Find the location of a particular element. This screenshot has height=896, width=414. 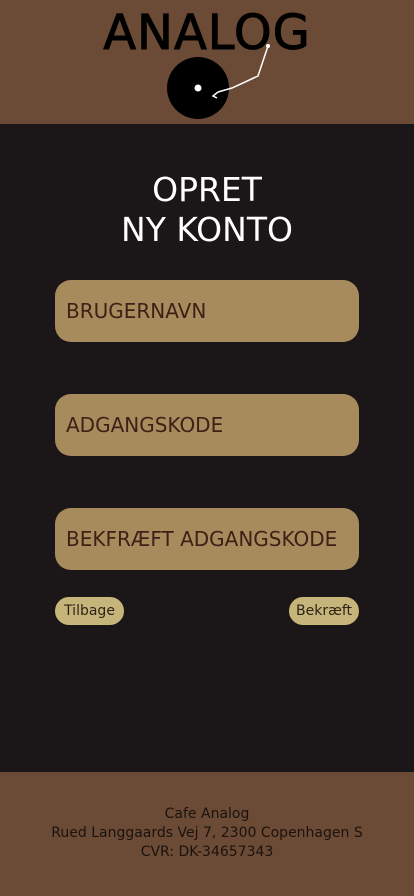

password-placeholder: ADGANGSKODE is located at coordinates (145, 425).